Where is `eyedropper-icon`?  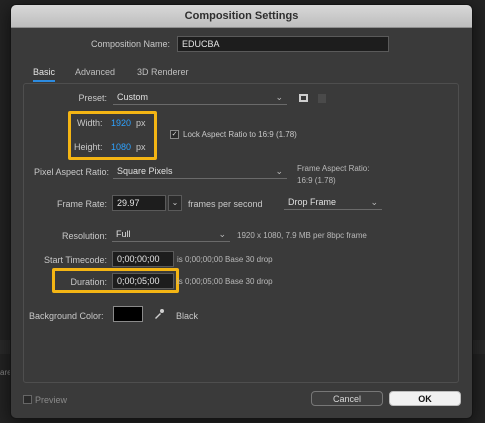 eyedropper-icon is located at coordinates (159, 314).